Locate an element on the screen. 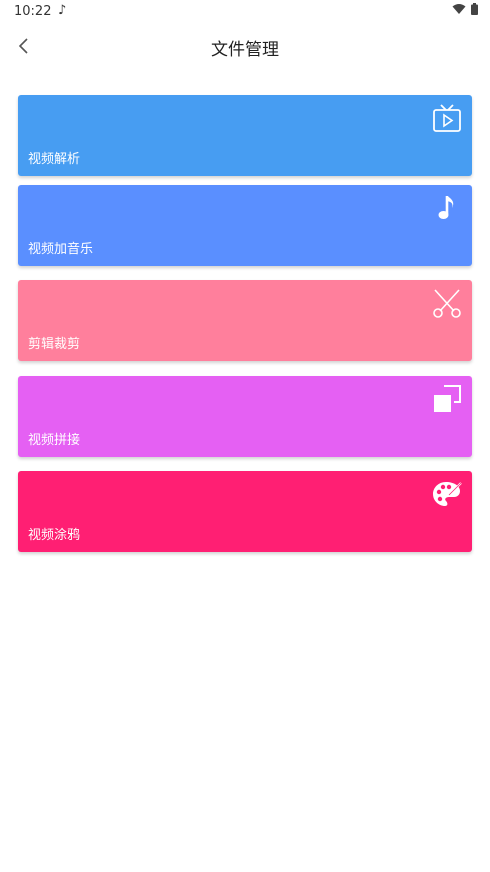 The image size is (490, 872). card-video-splice: 视频拼接 is located at coordinates (245, 416).